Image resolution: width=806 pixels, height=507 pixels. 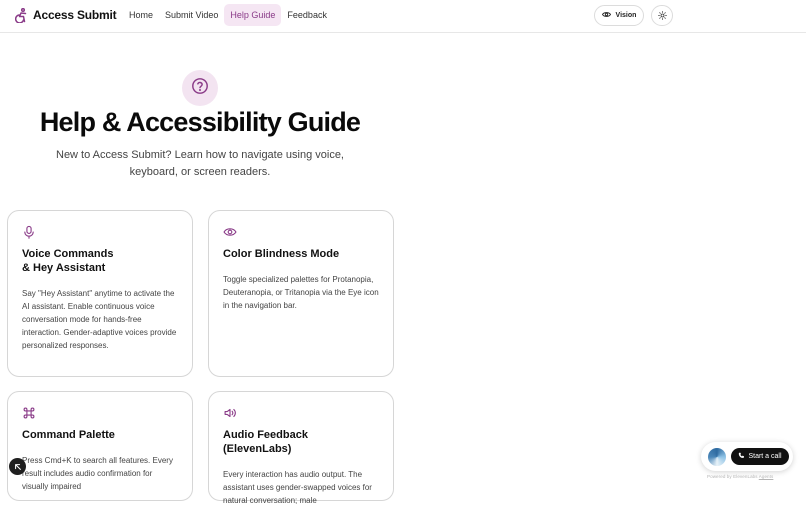 I want to click on question-circle-icon, so click(x=200, y=88).